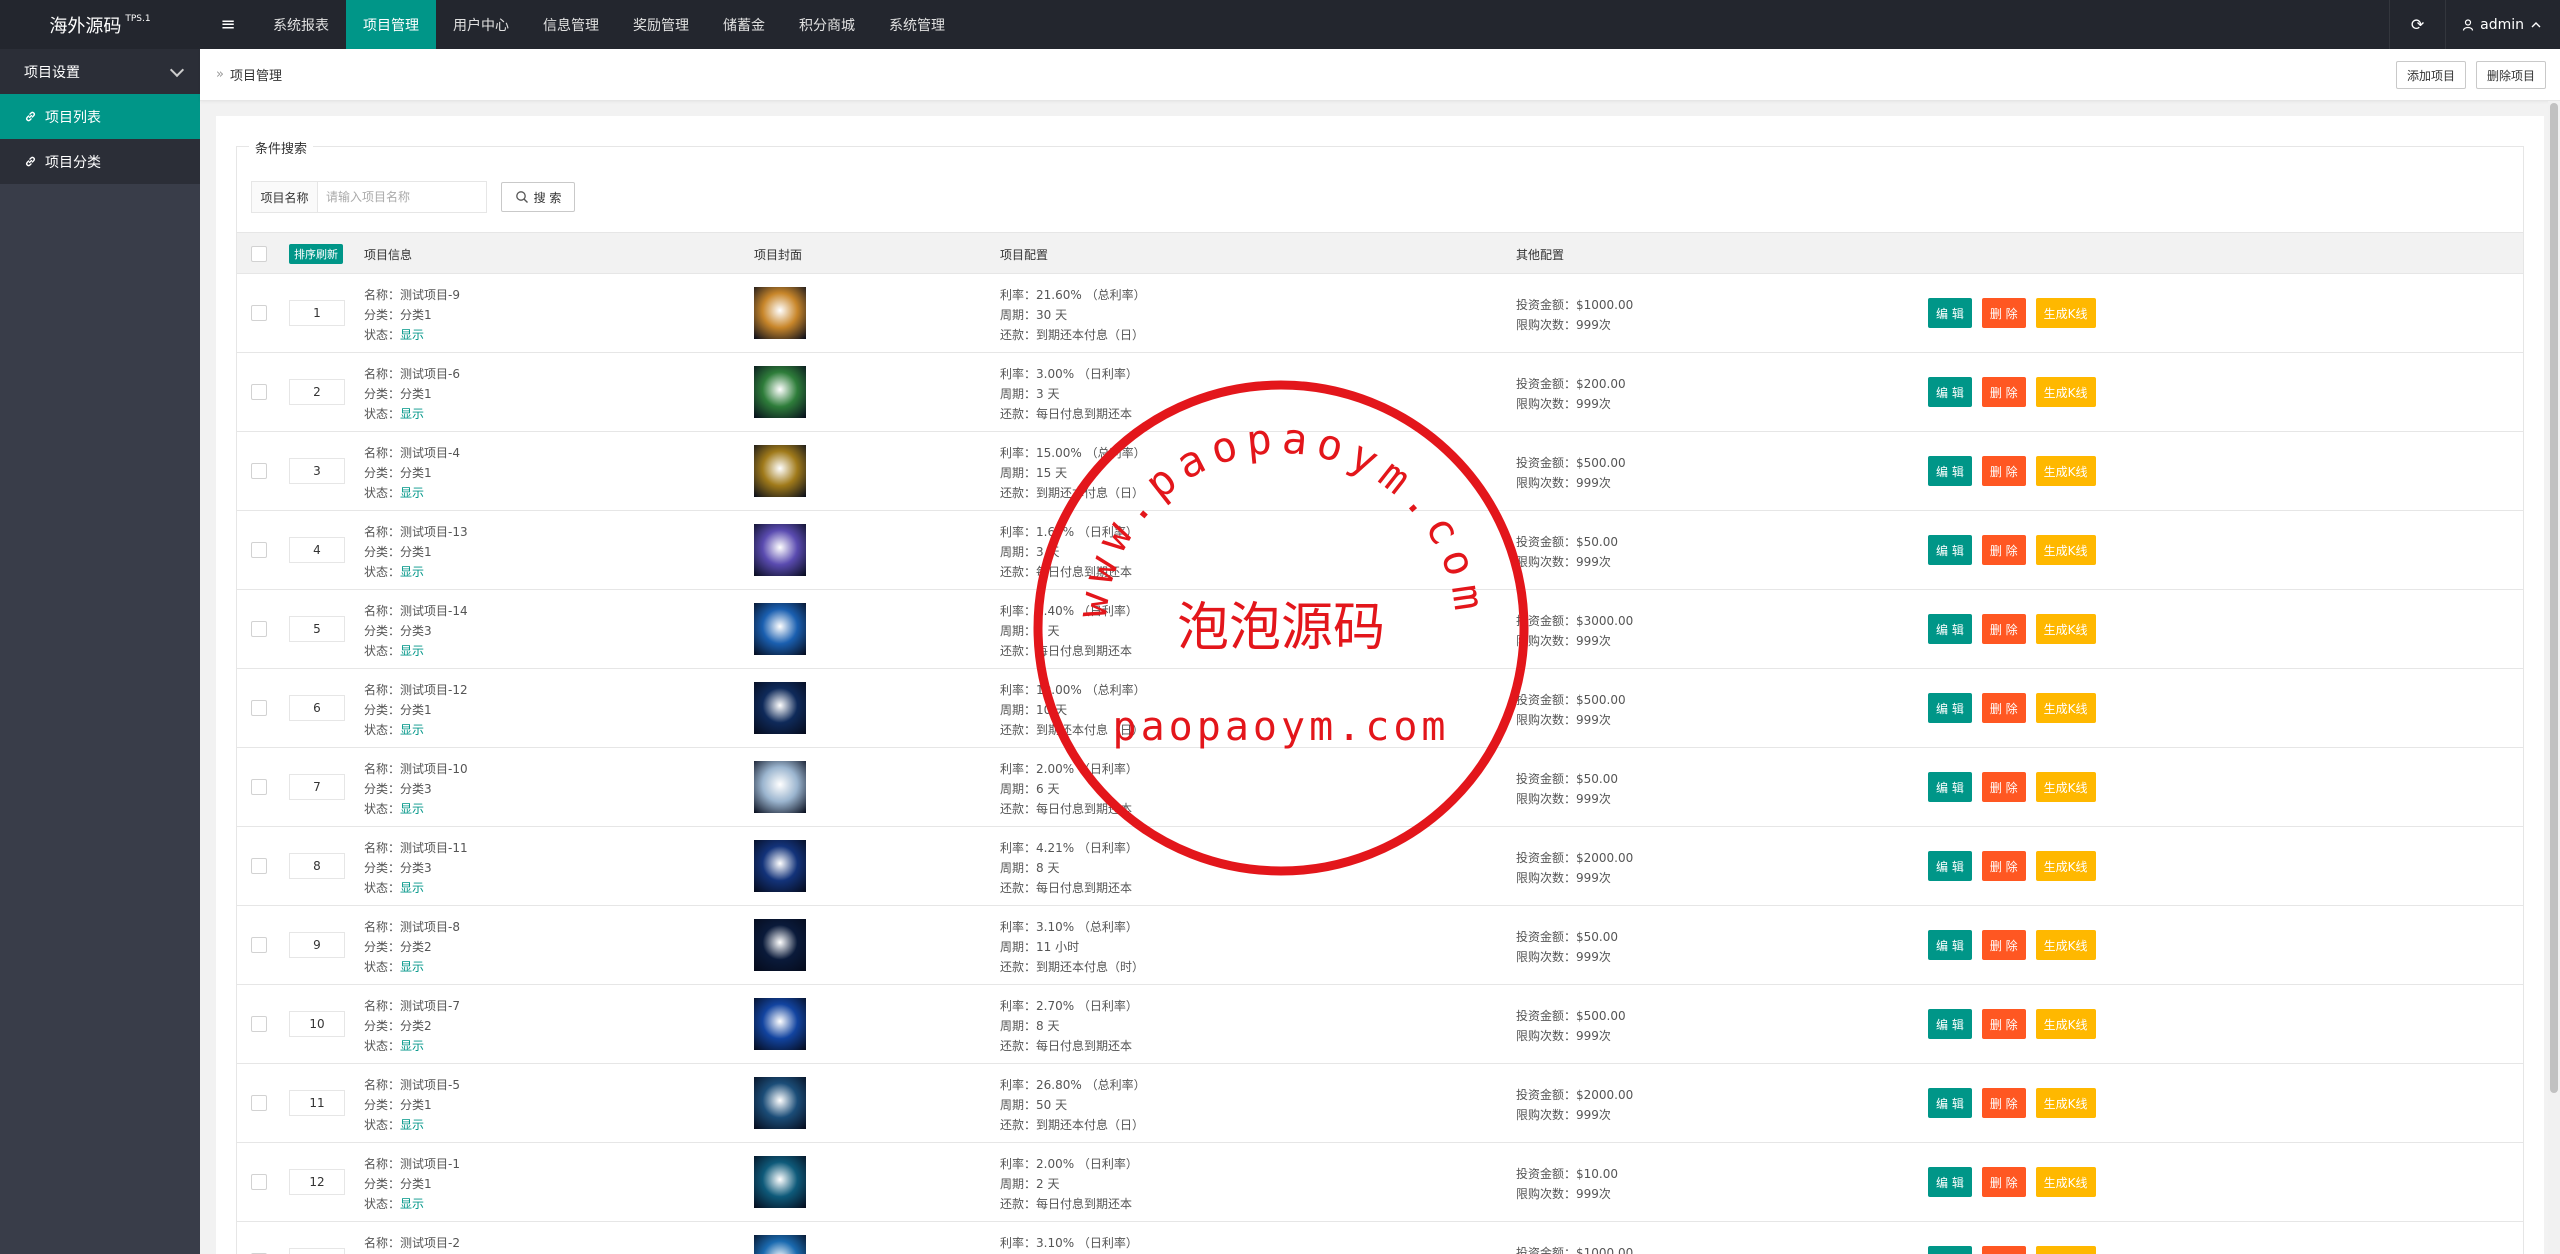 The height and width of the screenshot is (1254, 2560). What do you see at coordinates (1575, 1250) in the screenshot?
I see `invest-amount: 投资金额：$1000.00` at bounding box center [1575, 1250].